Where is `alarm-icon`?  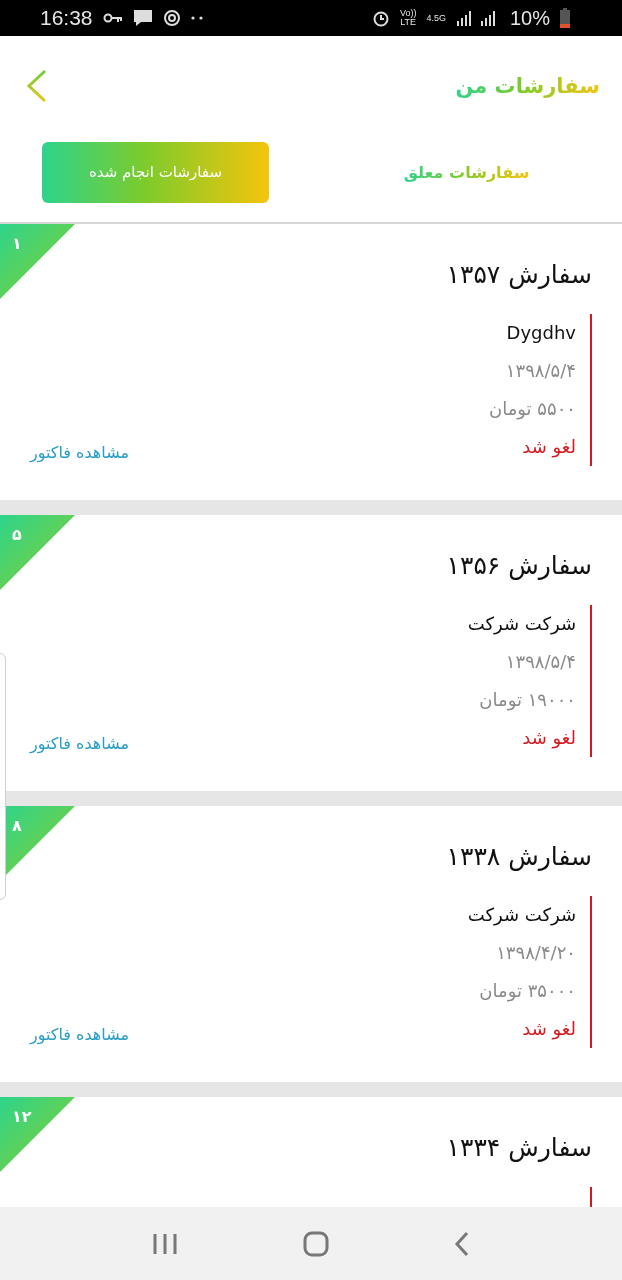
alarm-icon is located at coordinates (380, 18).